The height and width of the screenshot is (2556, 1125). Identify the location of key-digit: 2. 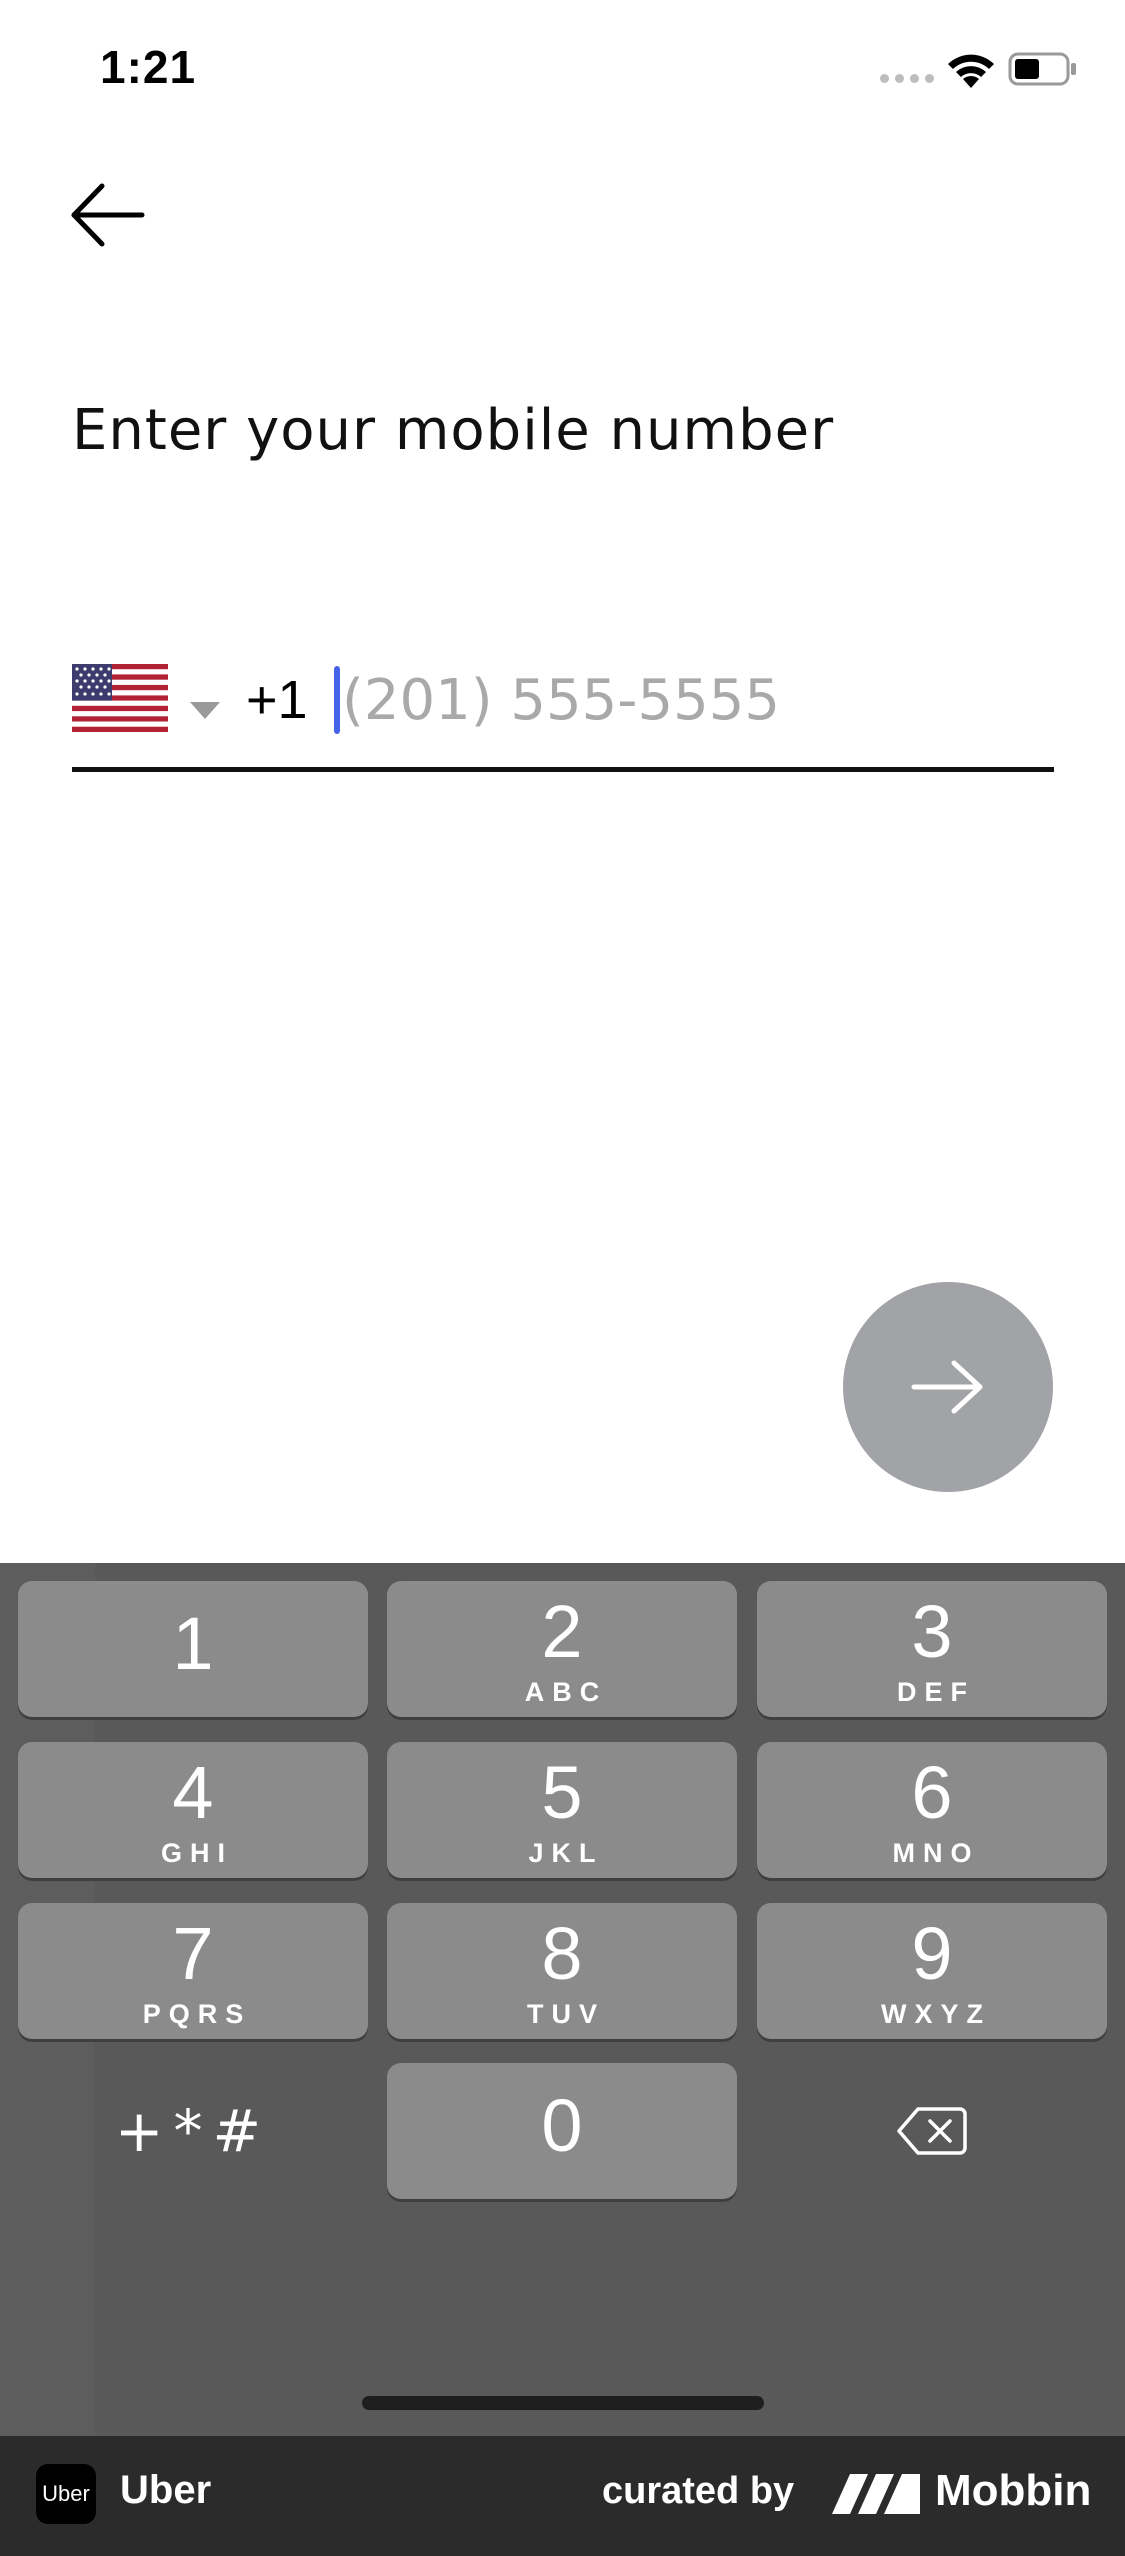
(562, 1631).